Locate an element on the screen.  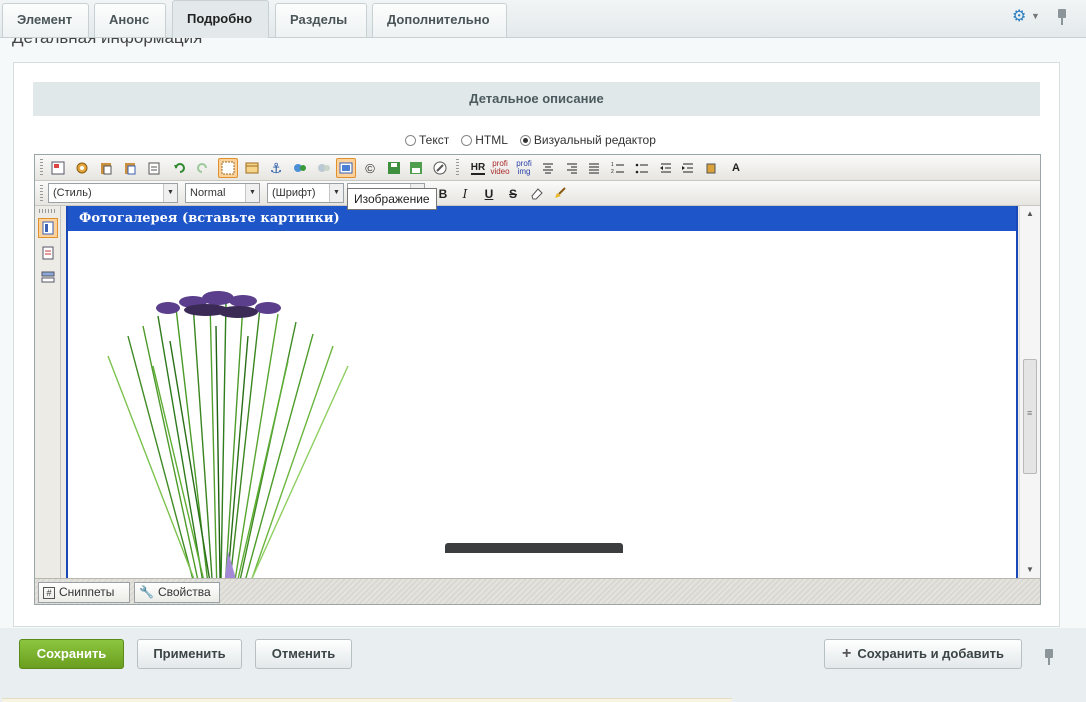
plus-icon: + is located at coordinates (847, 653).